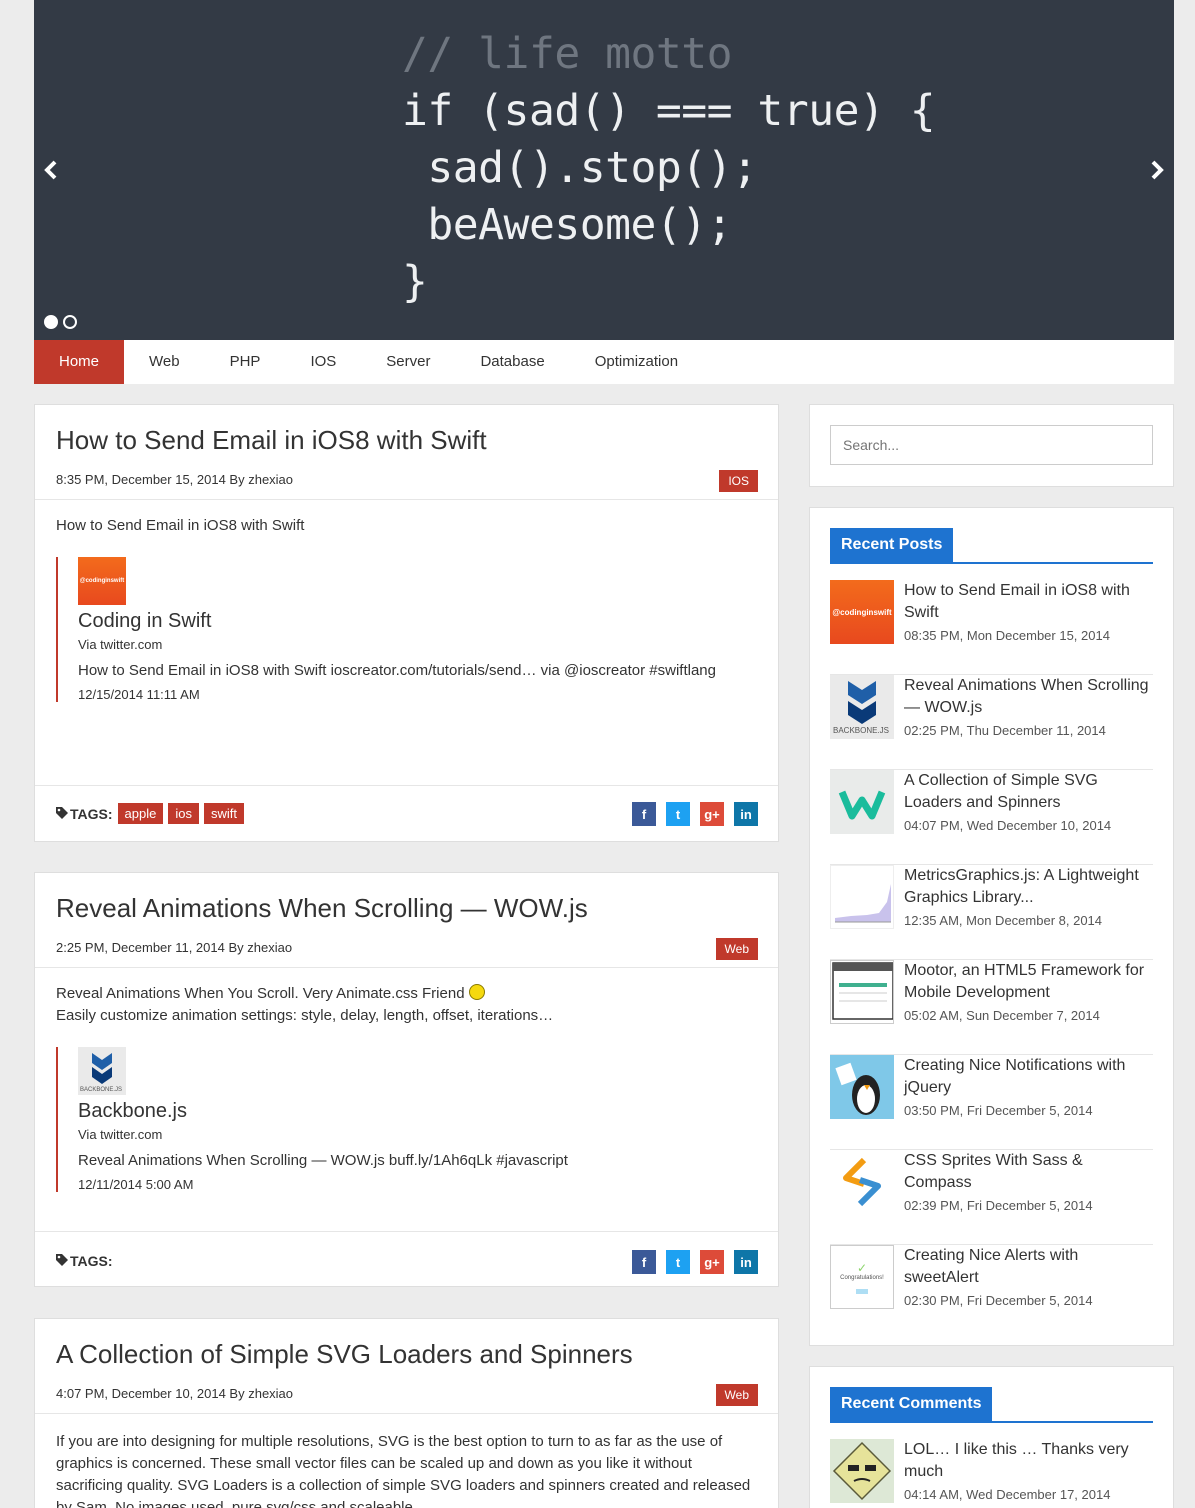 This screenshot has height=1508, width=1195. I want to click on tag-ios: ios, so click(183, 813).